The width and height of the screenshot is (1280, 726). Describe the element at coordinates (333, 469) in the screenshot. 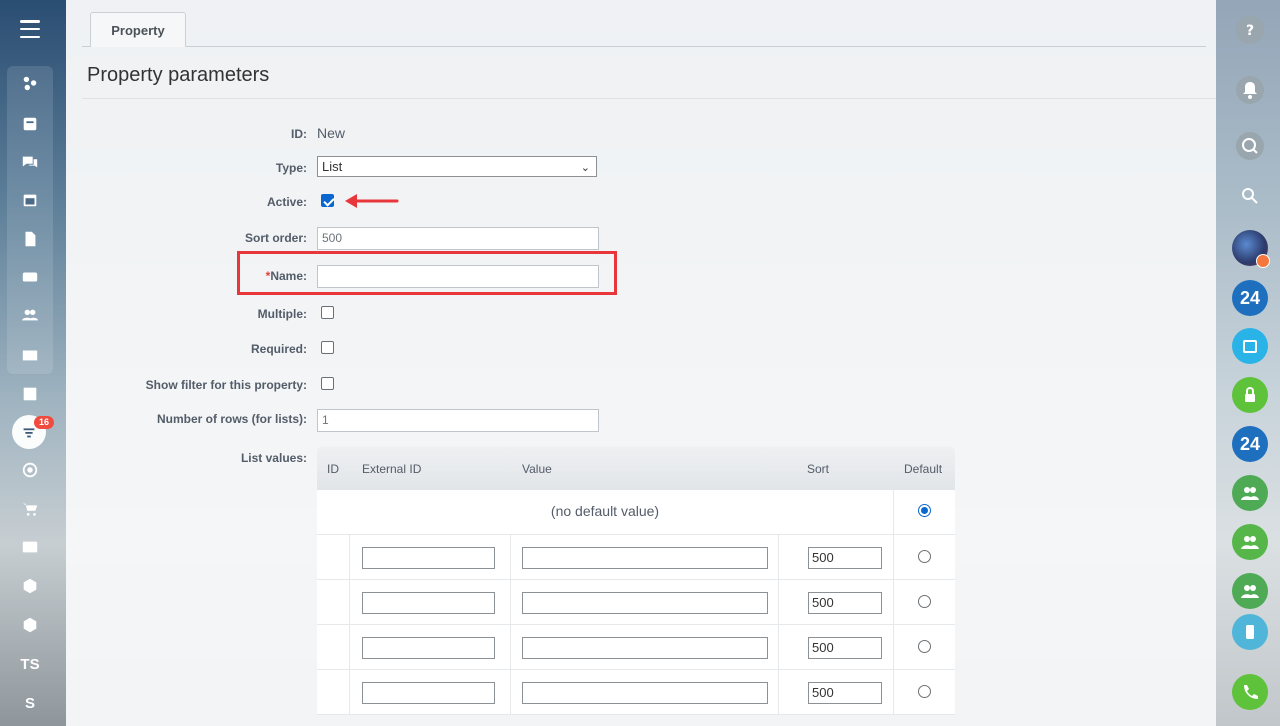

I see `col-id: ID` at that location.